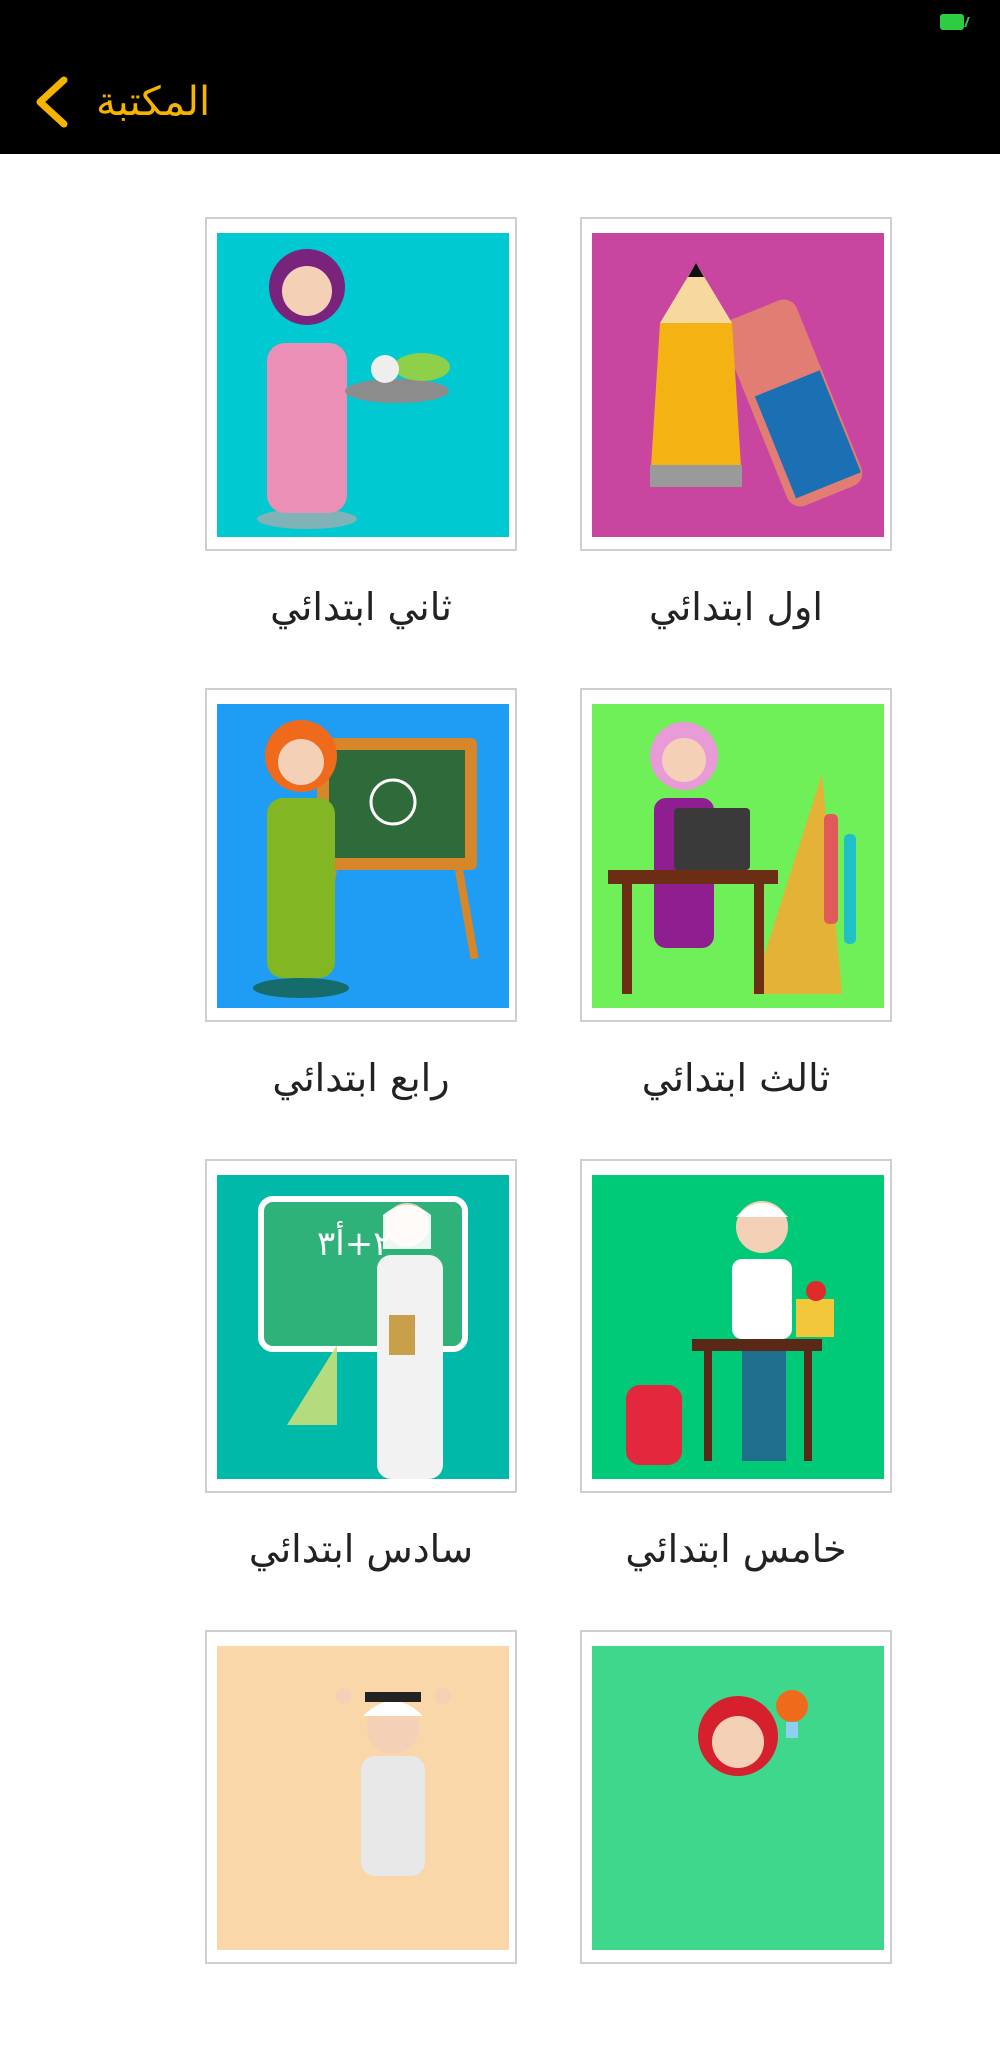  I want to click on thumb-teacher-laptop, so click(738, 856).